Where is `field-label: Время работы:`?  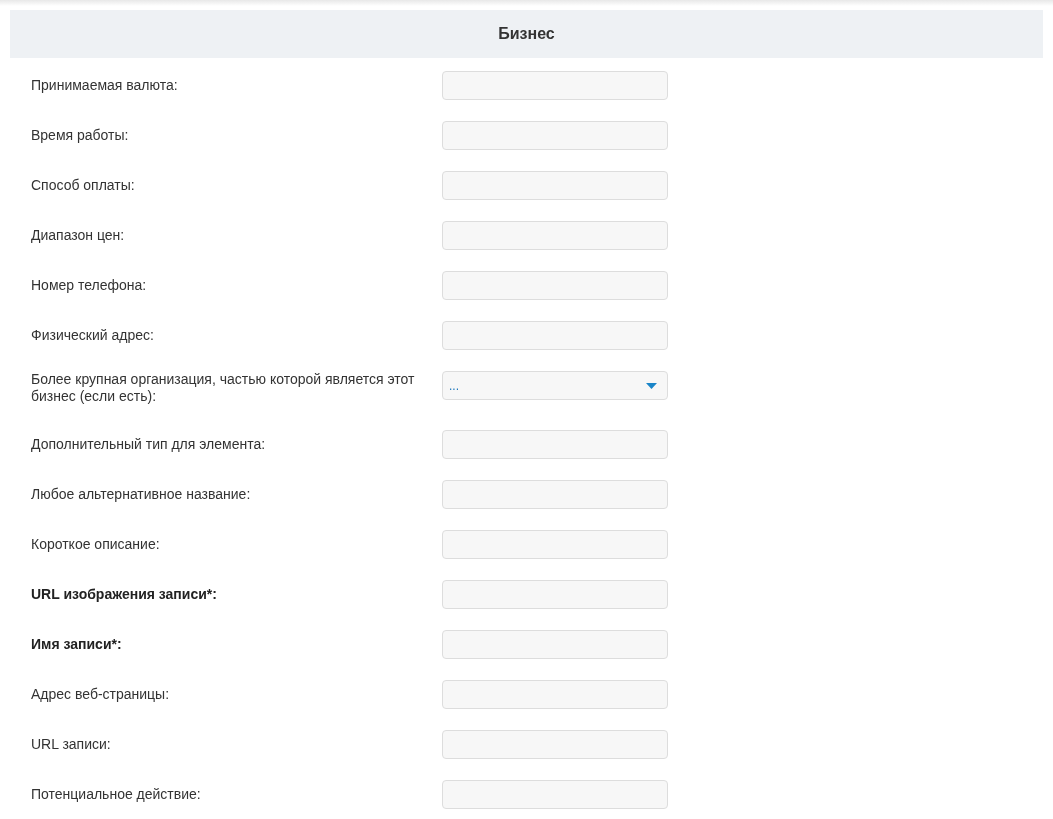
field-label: Время работы: is located at coordinates (80, 135).